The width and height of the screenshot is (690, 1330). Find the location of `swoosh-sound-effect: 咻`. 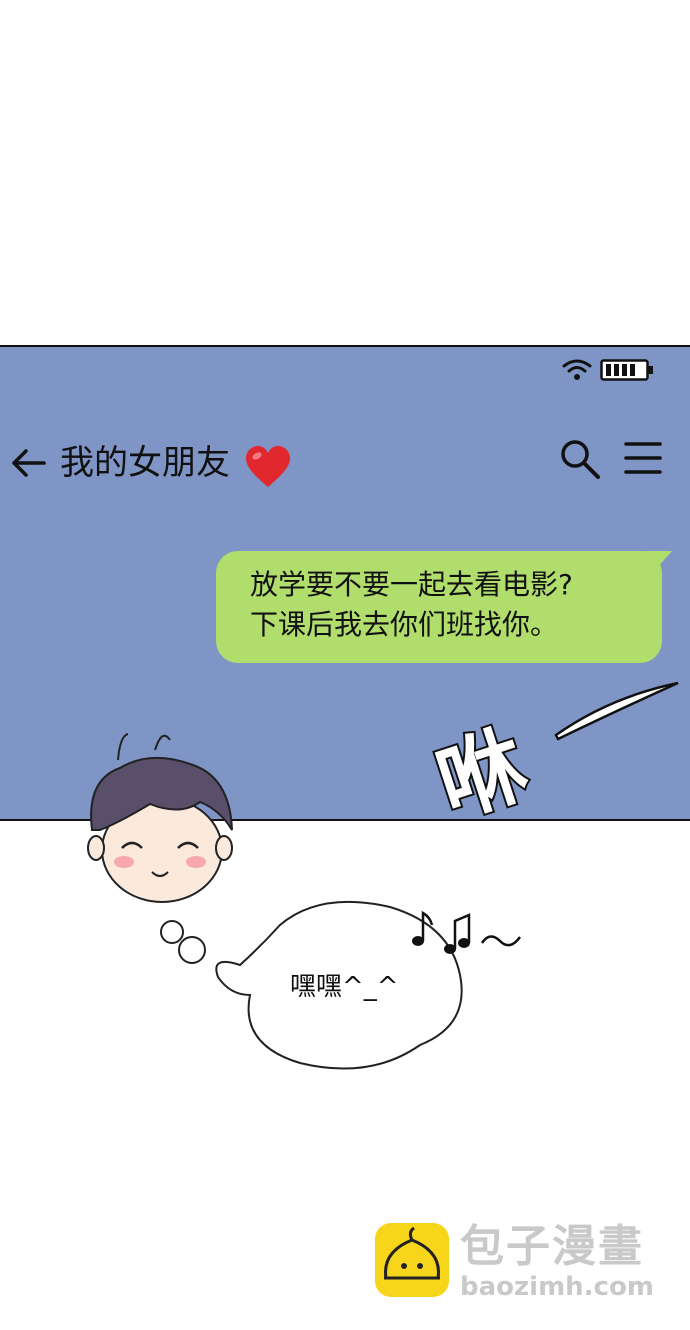

swoosh-sound-effect: 咻 is located at coordinates (554, 749).